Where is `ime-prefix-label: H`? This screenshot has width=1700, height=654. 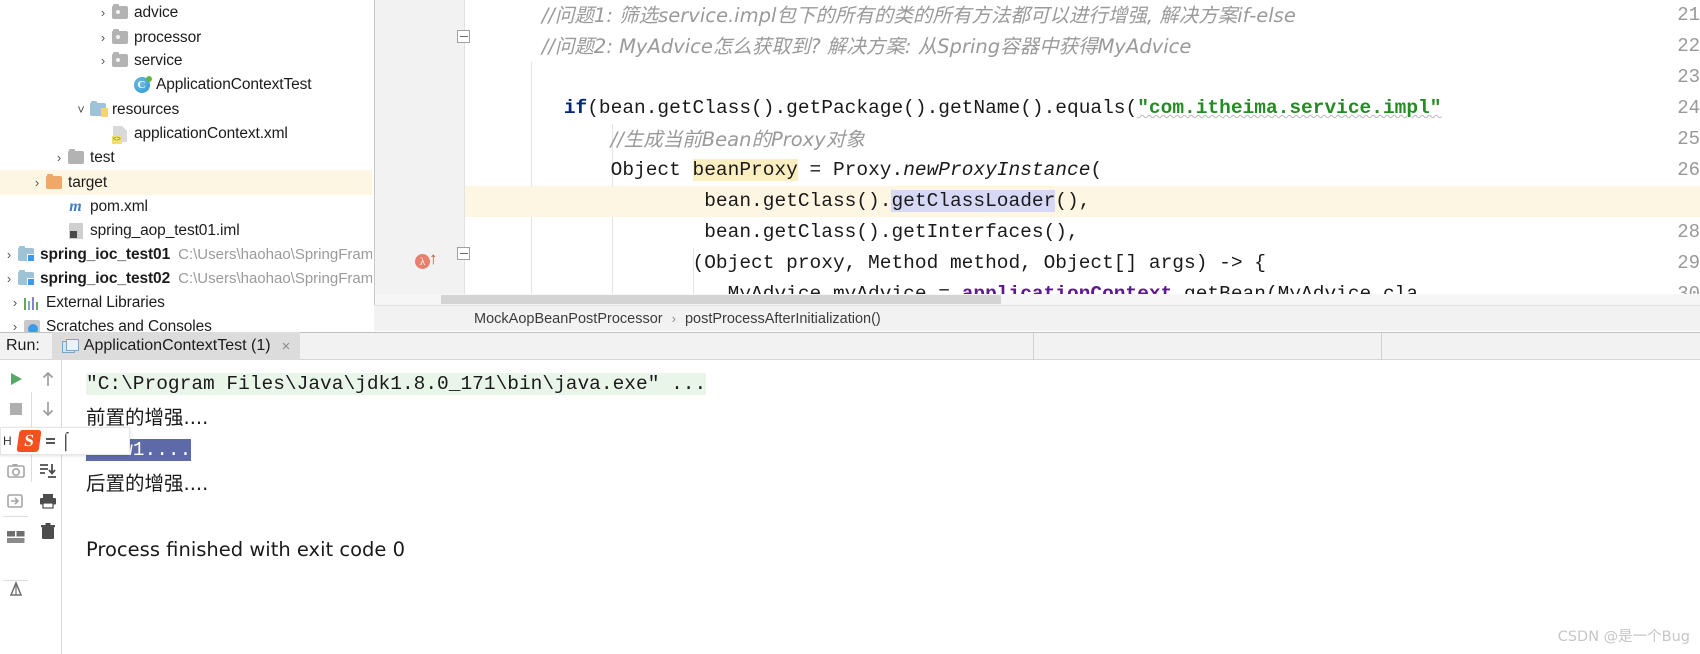
ime-prefix-label: H is located at coordinates (7, 441).